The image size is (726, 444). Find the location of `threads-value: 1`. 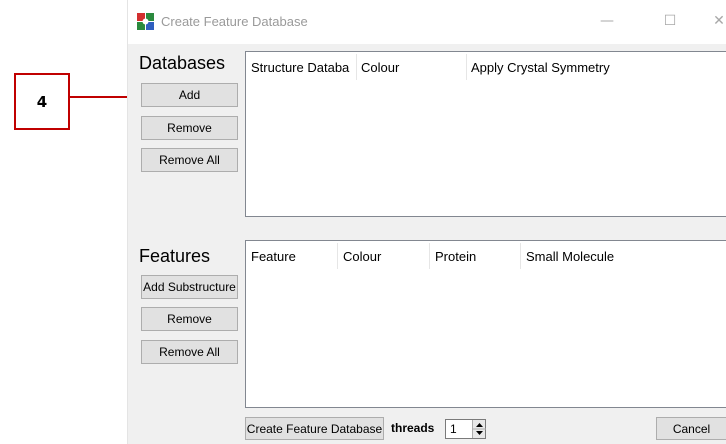

threads-value: 1 is located at coordinates (453, 429).